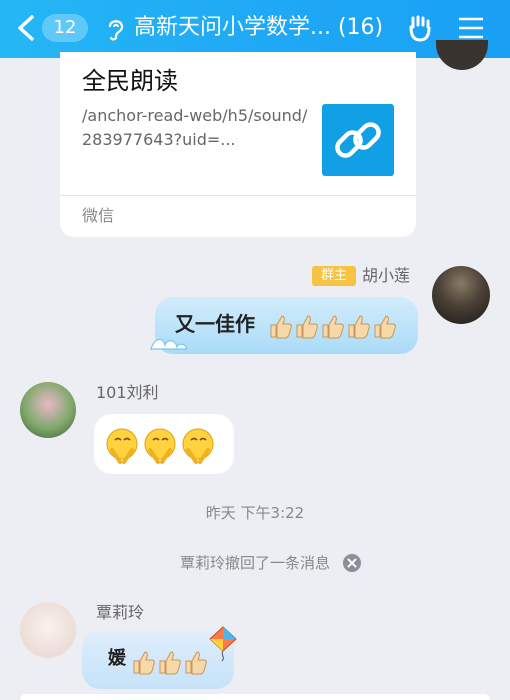 The width and height of the screenshot is (510, 700). What do you see at coordinates (334, 276) in the screenshot?
I see `group-owner-badge: 群主` at bounding box center [334, 276].